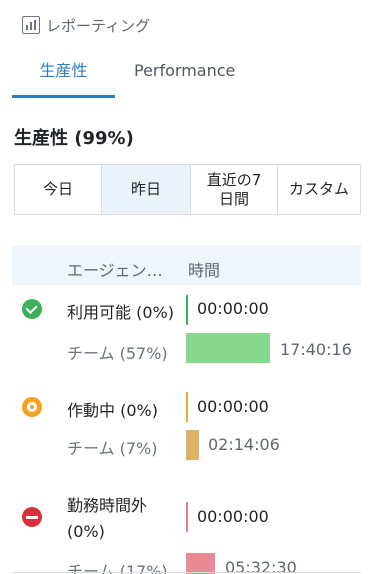 Image resolution: width=373 pixels, height=574 pixels. Describe the element at coordinates (98, 25) in the screenshot. I see `page-title: レポーティング` at that location.